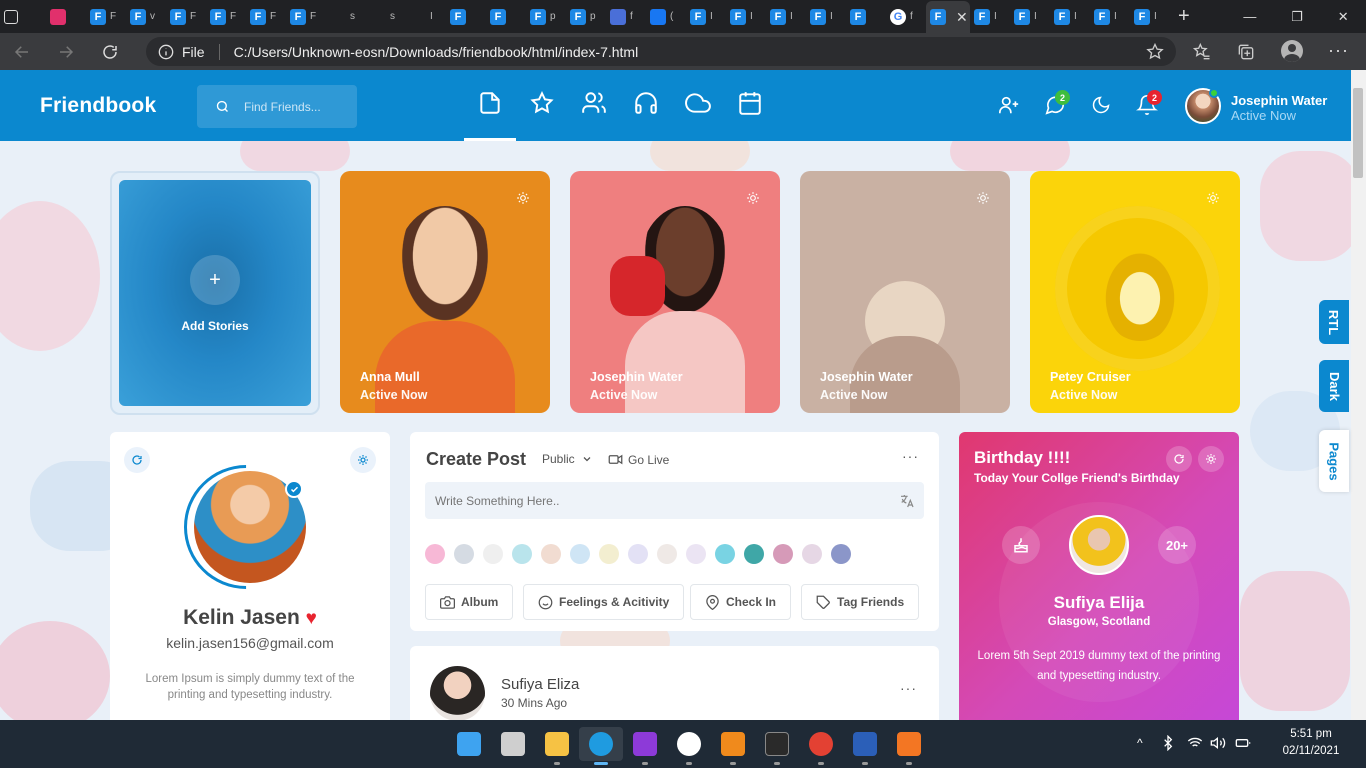 This screenshot has width=1366, height=768. What do you see at coordinates (865, 746) in the screenshot?
I see `word-icon` at bounding box center [865, 746].